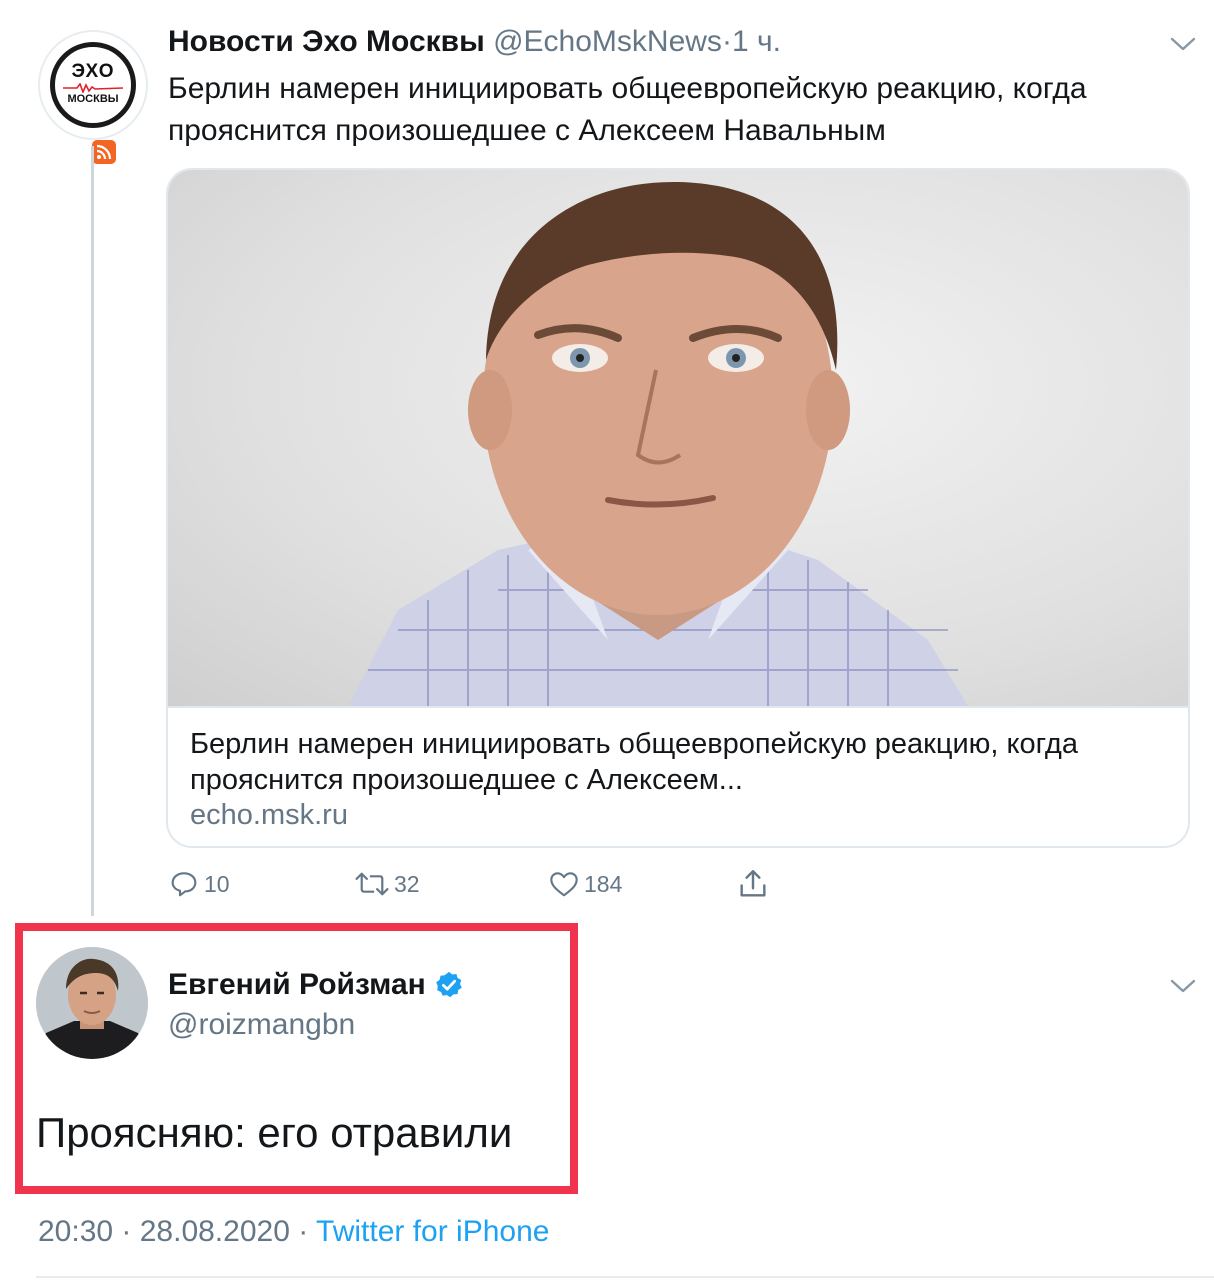  Describe the element at coordinates (164, 1231) in the screenshot. I see `reply-timestamp: 20:30 · 28.08.2020` at that location.